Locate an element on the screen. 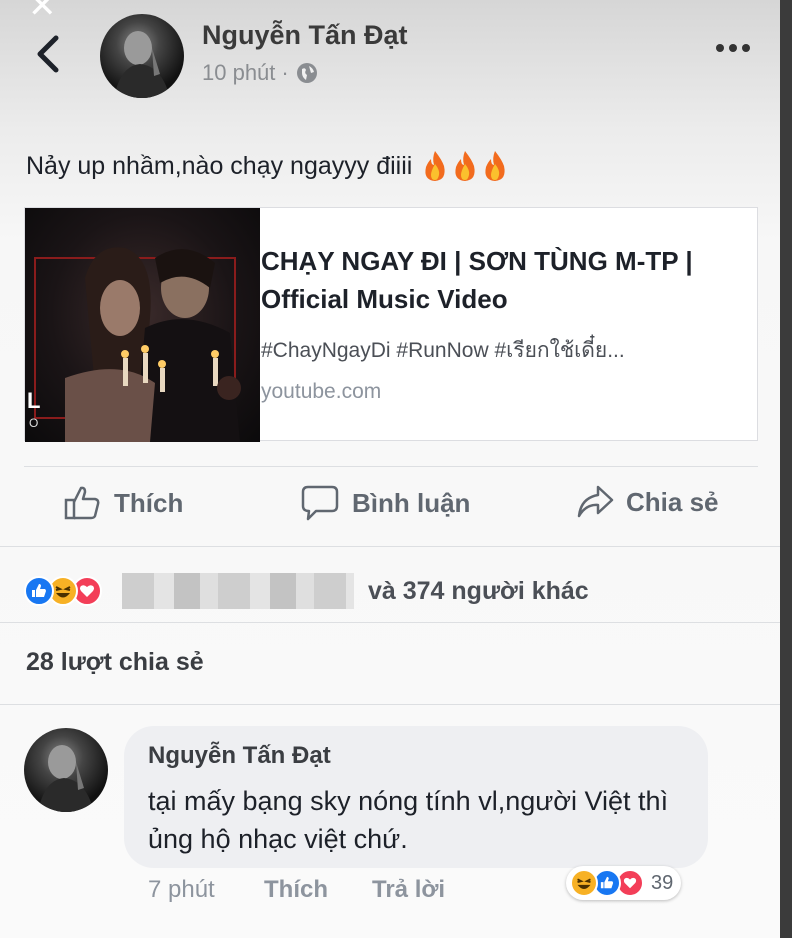  post-body: Nảy up nhầm,nào chạy ngayyy điiii is located at coordinates (267, 166).